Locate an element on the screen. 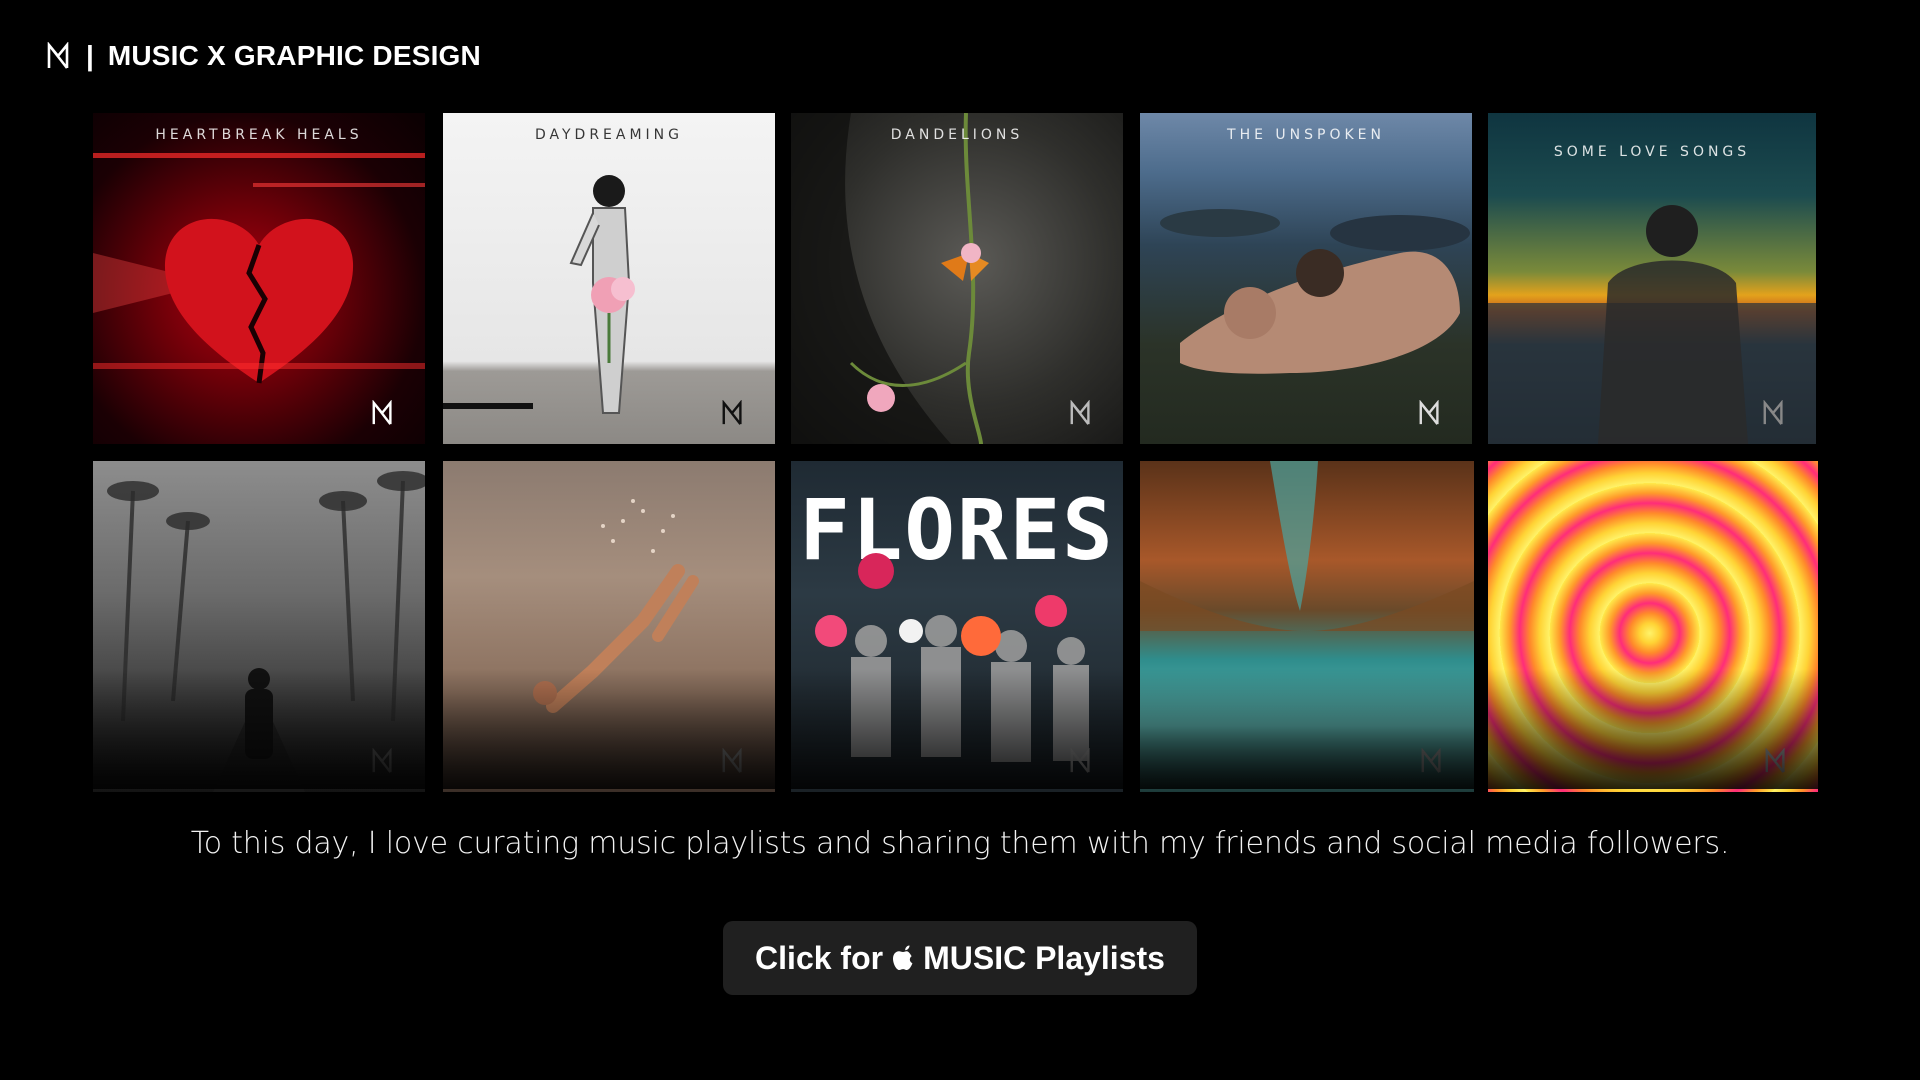 The width and height of the screenshot is (1920, 1080). playlist-cover-psychedelic-rings is located at coordinates (1653, 626).